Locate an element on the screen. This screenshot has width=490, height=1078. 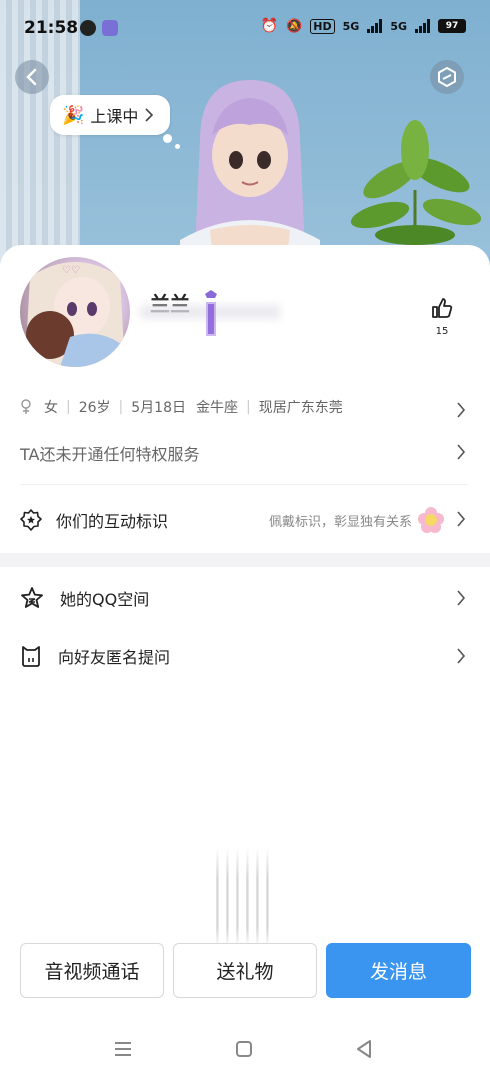
list-item-label: 向好友匿名提问 is located at coordinates (114, 657).